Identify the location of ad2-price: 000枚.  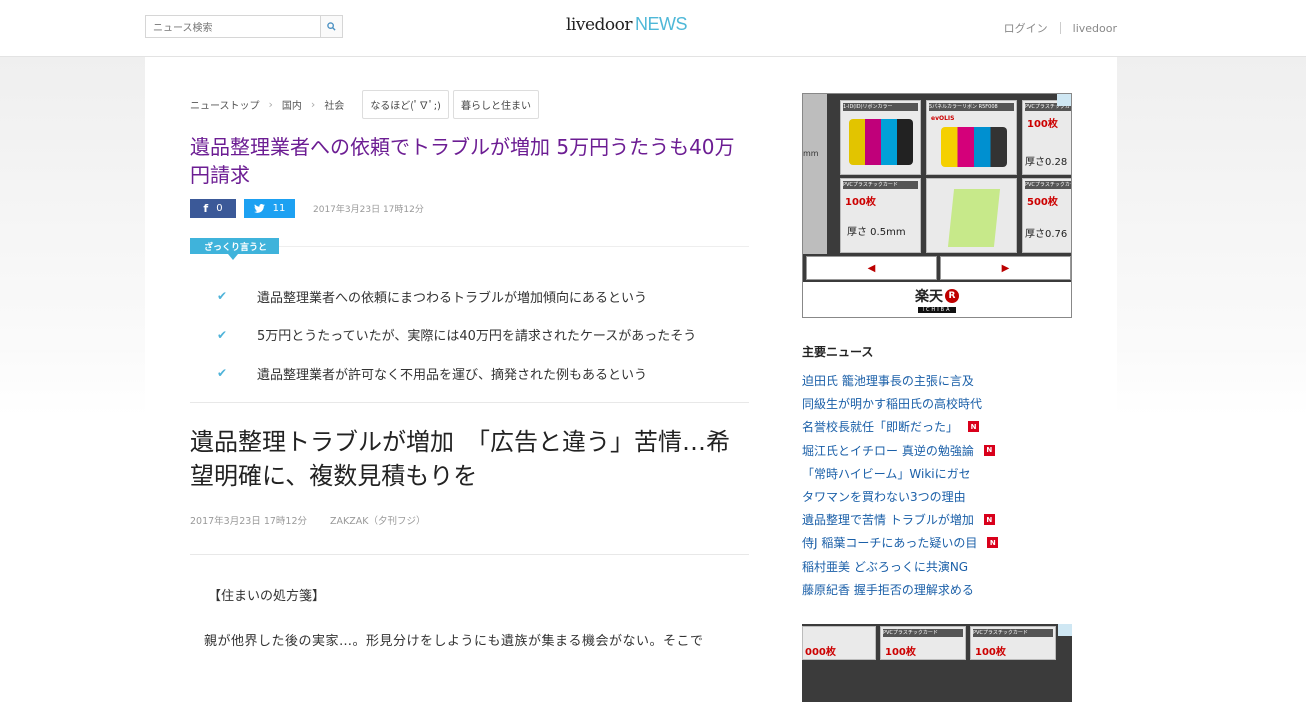
(820, 652).